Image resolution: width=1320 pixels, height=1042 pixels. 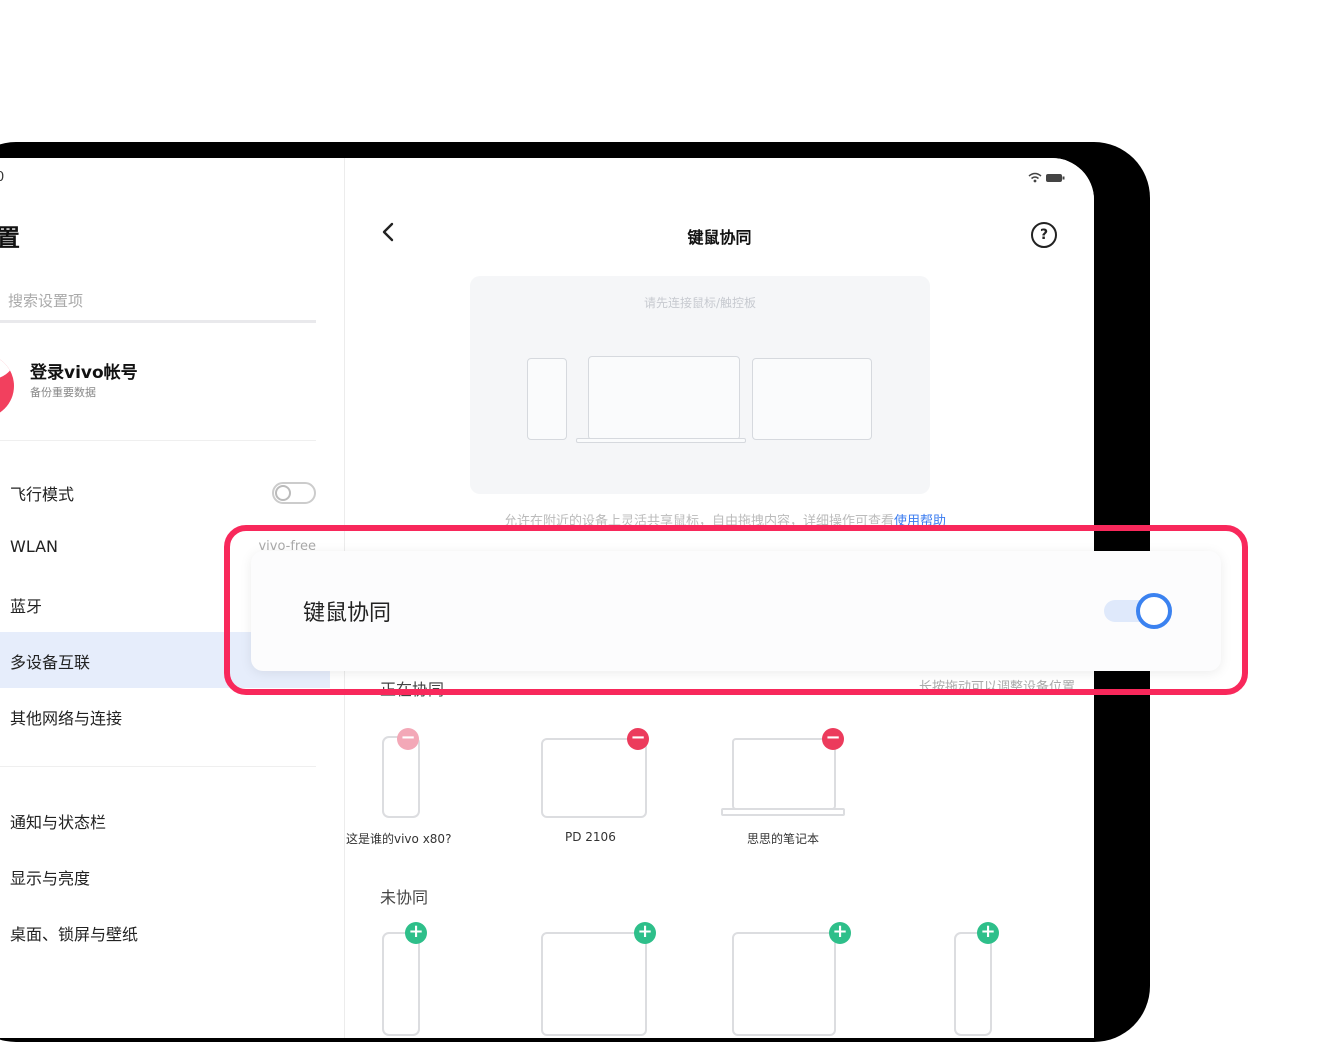 I want to click on illustration: 请先连接鼠标/触控板, so click(x=700, y=385).